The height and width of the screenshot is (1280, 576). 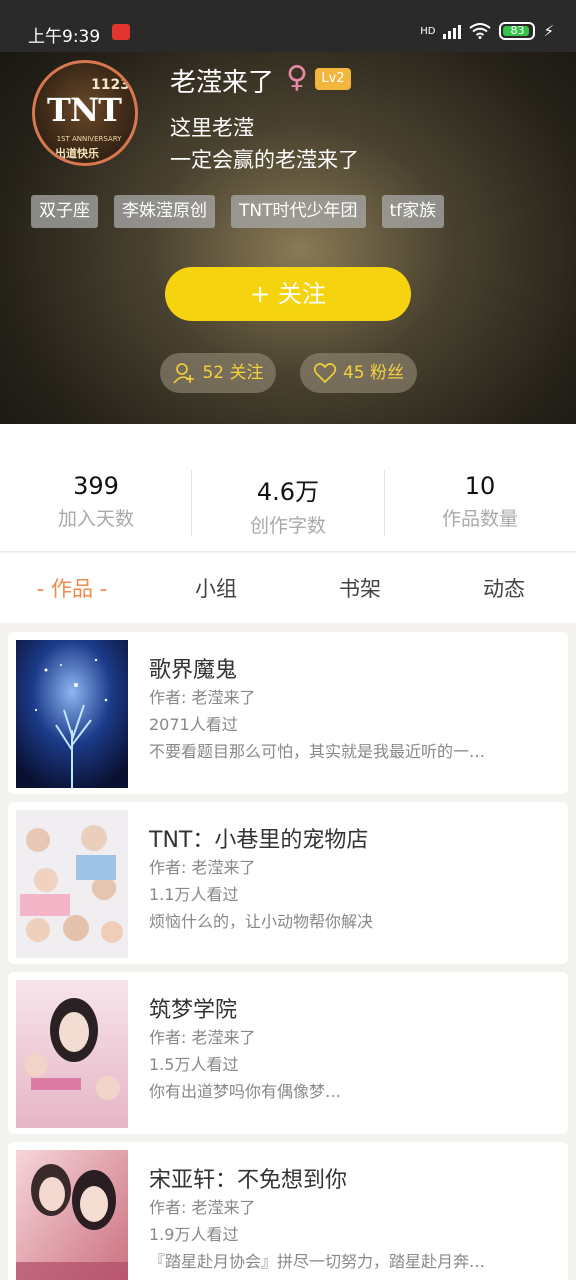 What do you see at coordinates (84, 110) in the screenshot?
I see `avatar-logo: TNT` at bounding box center [84, 110].